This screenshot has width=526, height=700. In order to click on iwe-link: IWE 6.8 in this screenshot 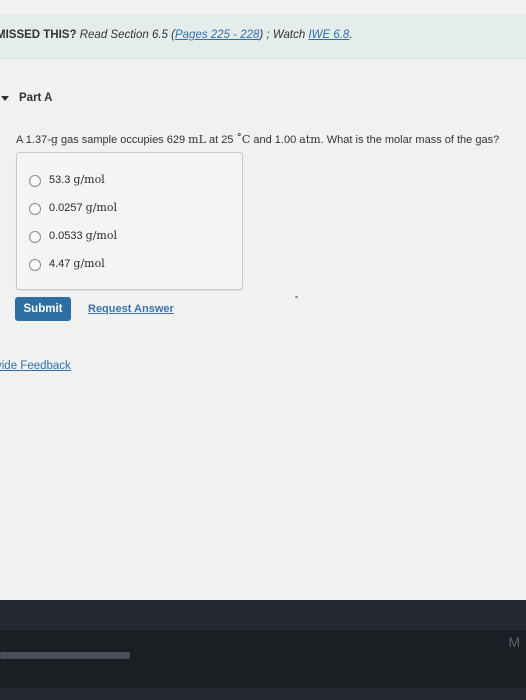, I will do `click(328, 35)`.